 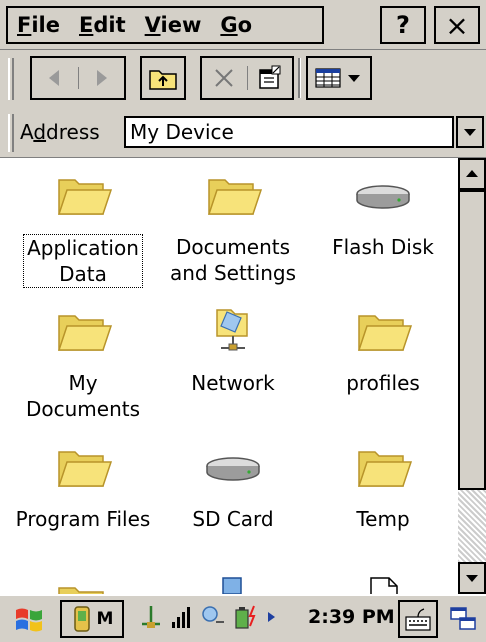 I want to click on back-arrow-icon, so click(x=53, y=78).